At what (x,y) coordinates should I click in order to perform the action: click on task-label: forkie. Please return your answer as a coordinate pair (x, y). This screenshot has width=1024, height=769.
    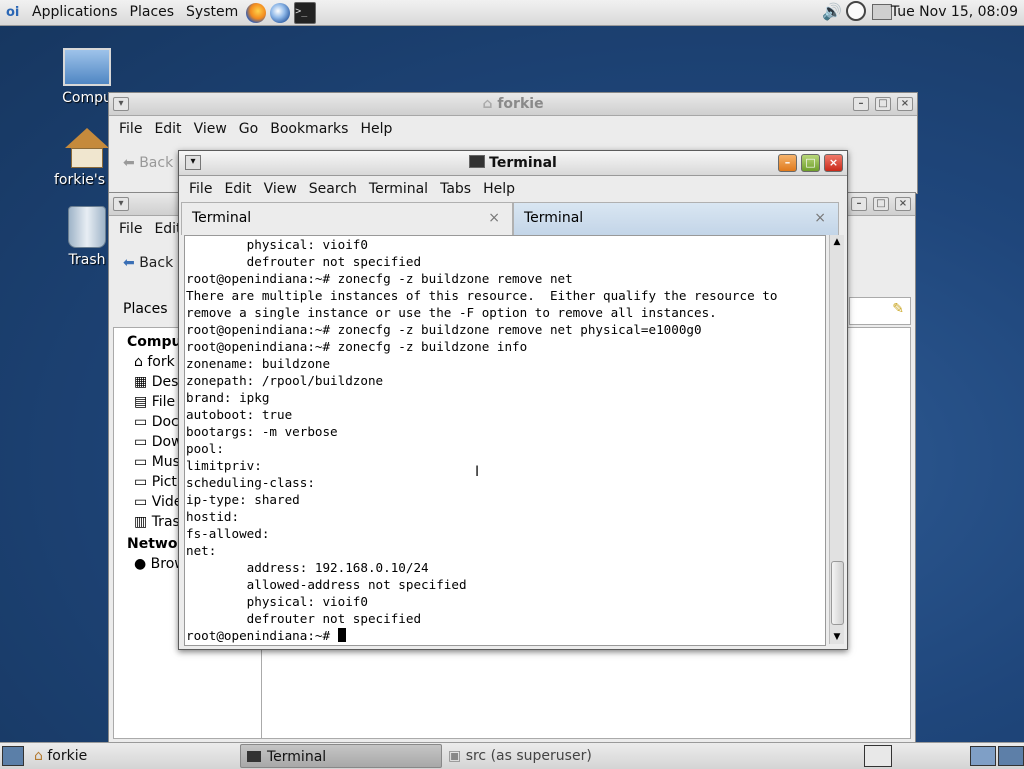
    Looking at the image, I should click on (67, 756).